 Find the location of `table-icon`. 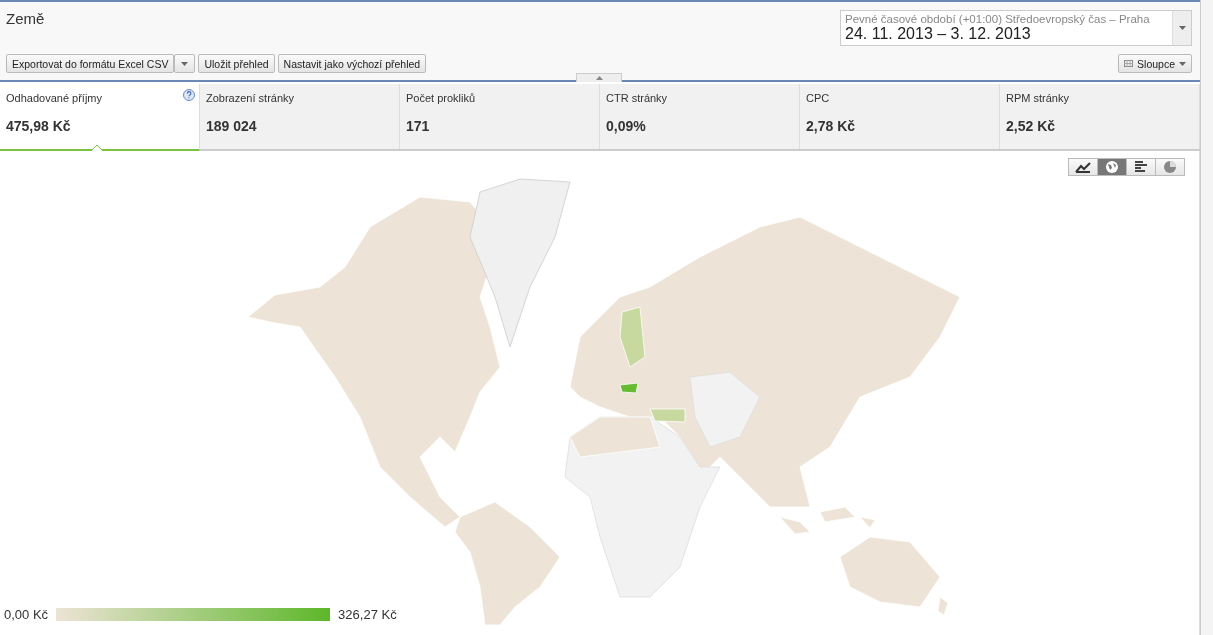

table-icon is located at coordinates (1129, 63).